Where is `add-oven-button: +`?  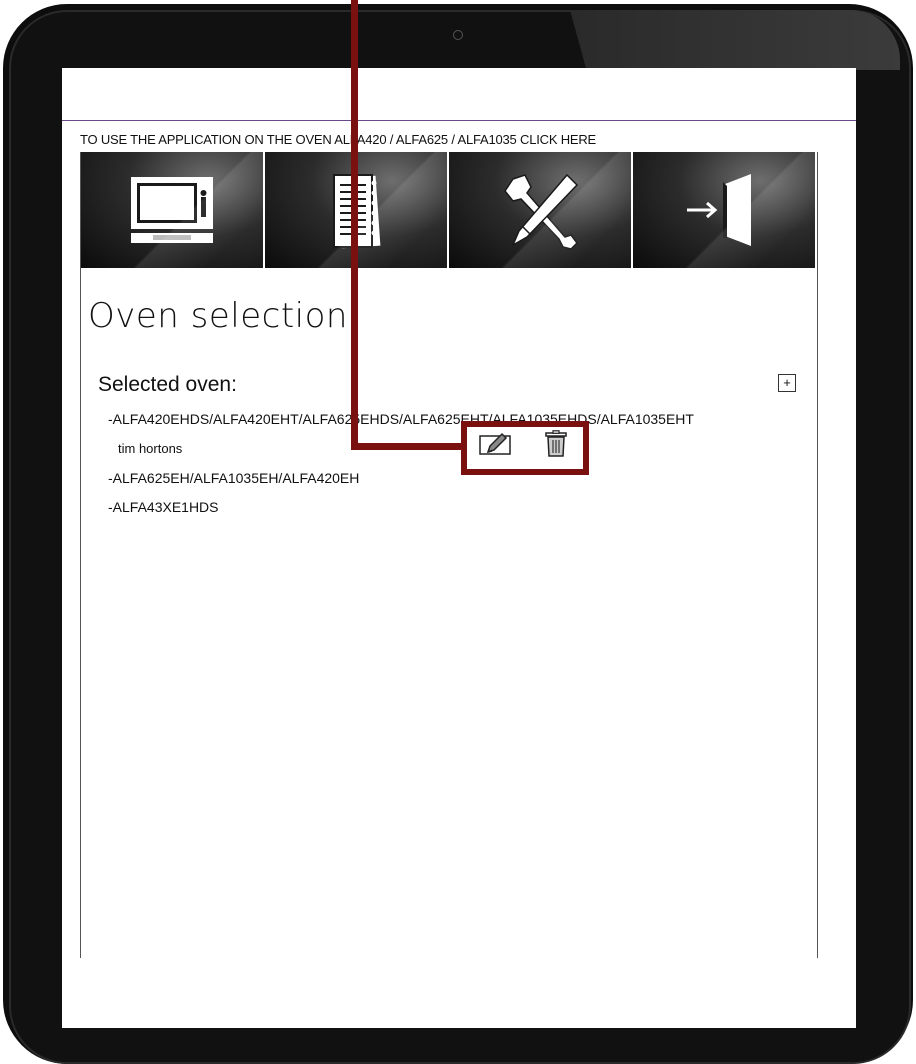
add-oven-button: + is located at coordinates (787, 383).